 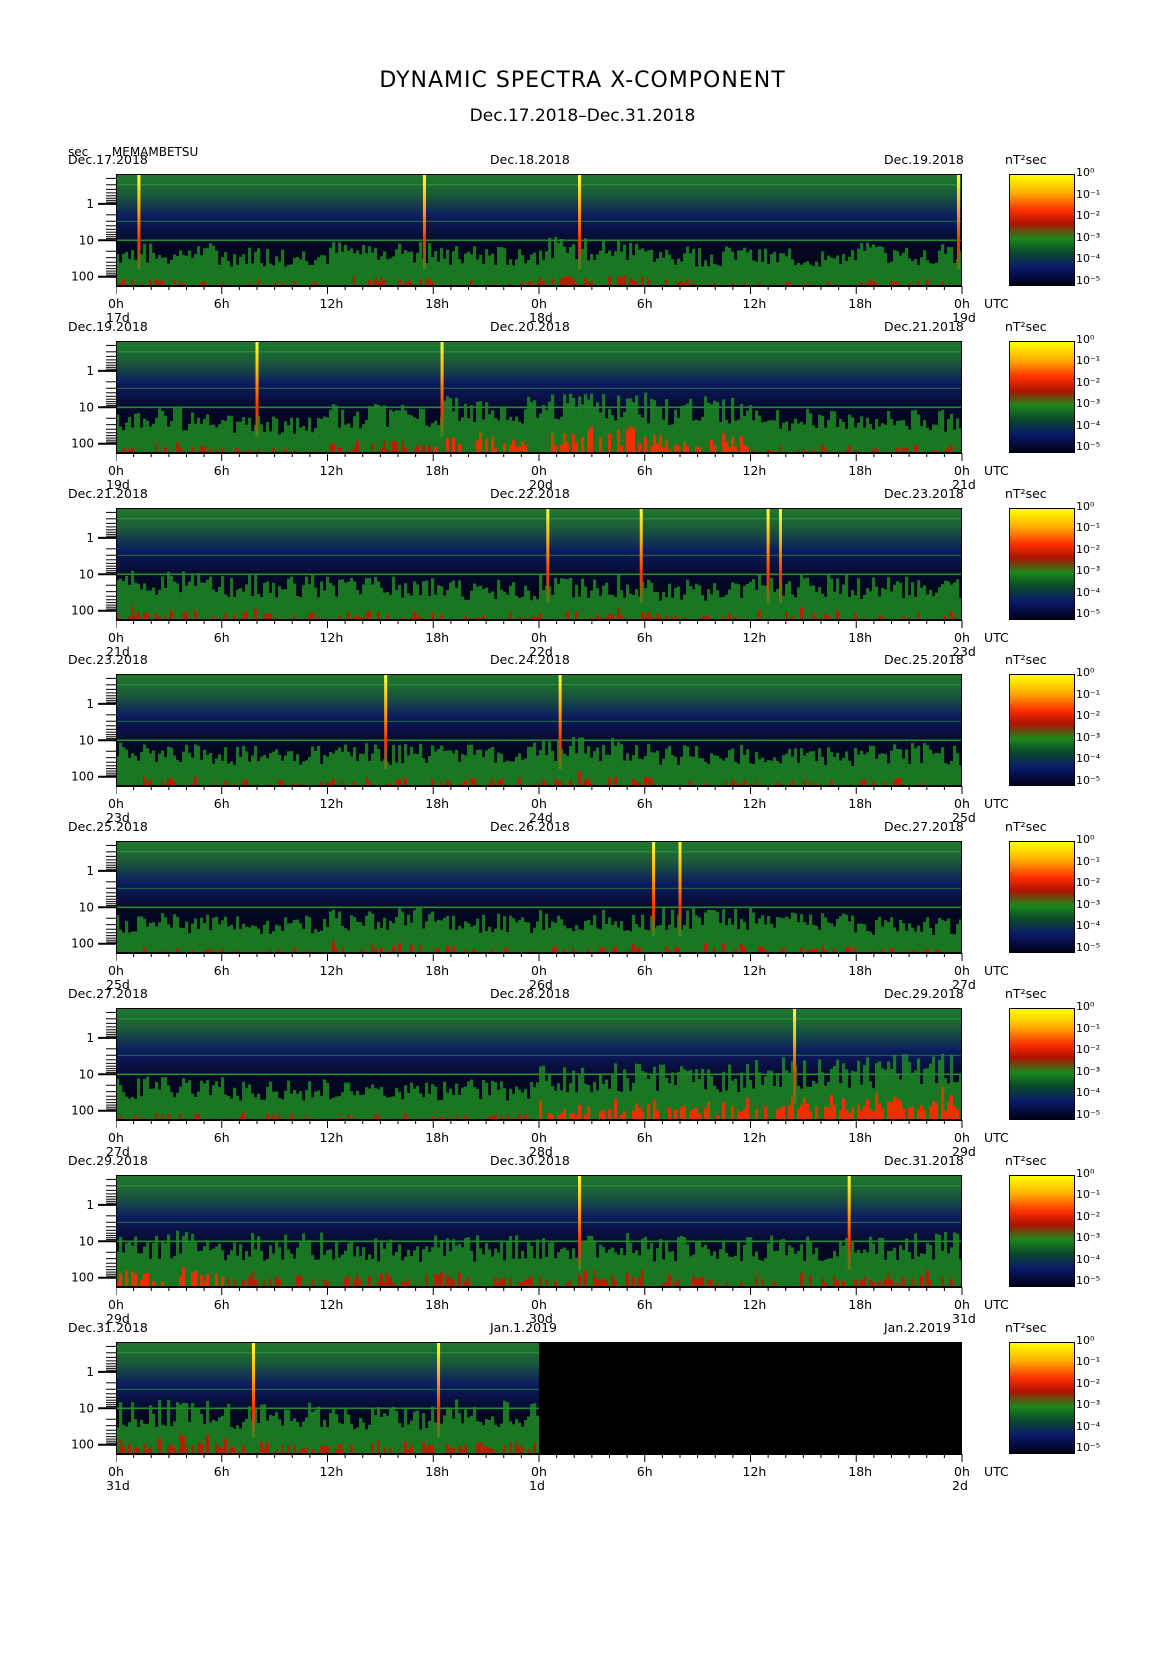 I want to click on x-tick-label: 12h, so click(x=754, y=637).